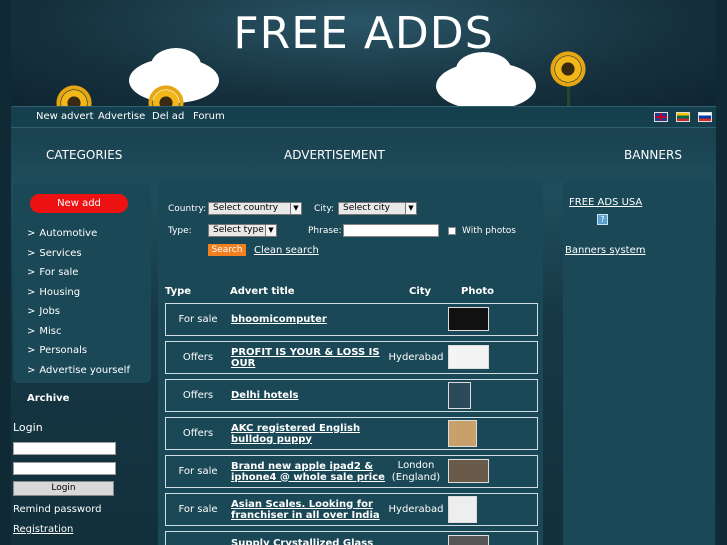 Image resolution: width=727 pixels, height=545 pixels. What do you see at coordinates (43, 529) in the screenshot?
I see `registration-link: Registration` at bounding box center [43, 529].